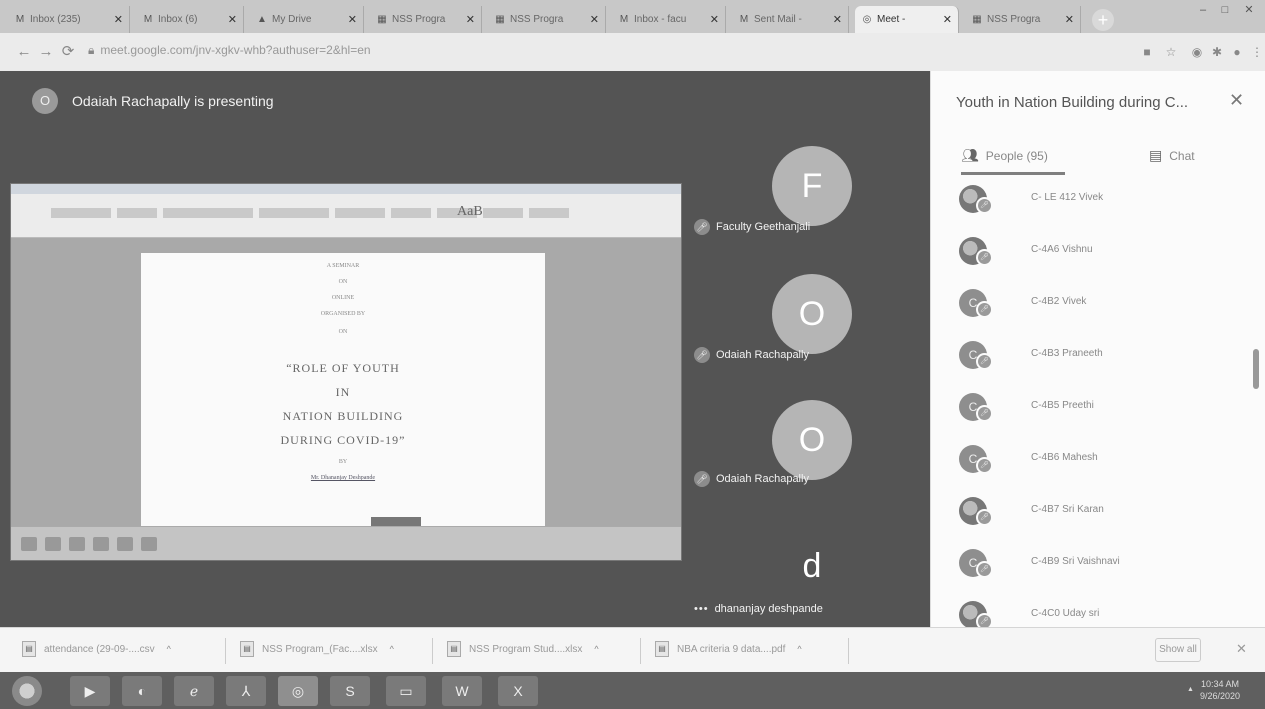 The height and width of the screenshot is (709, 1265). What do you see at coordinates (1091, 257) in the screenshot?
I see `participant-row: 🎤︎ C-4A6 Vishnu` at bounding box center [1091, 257].